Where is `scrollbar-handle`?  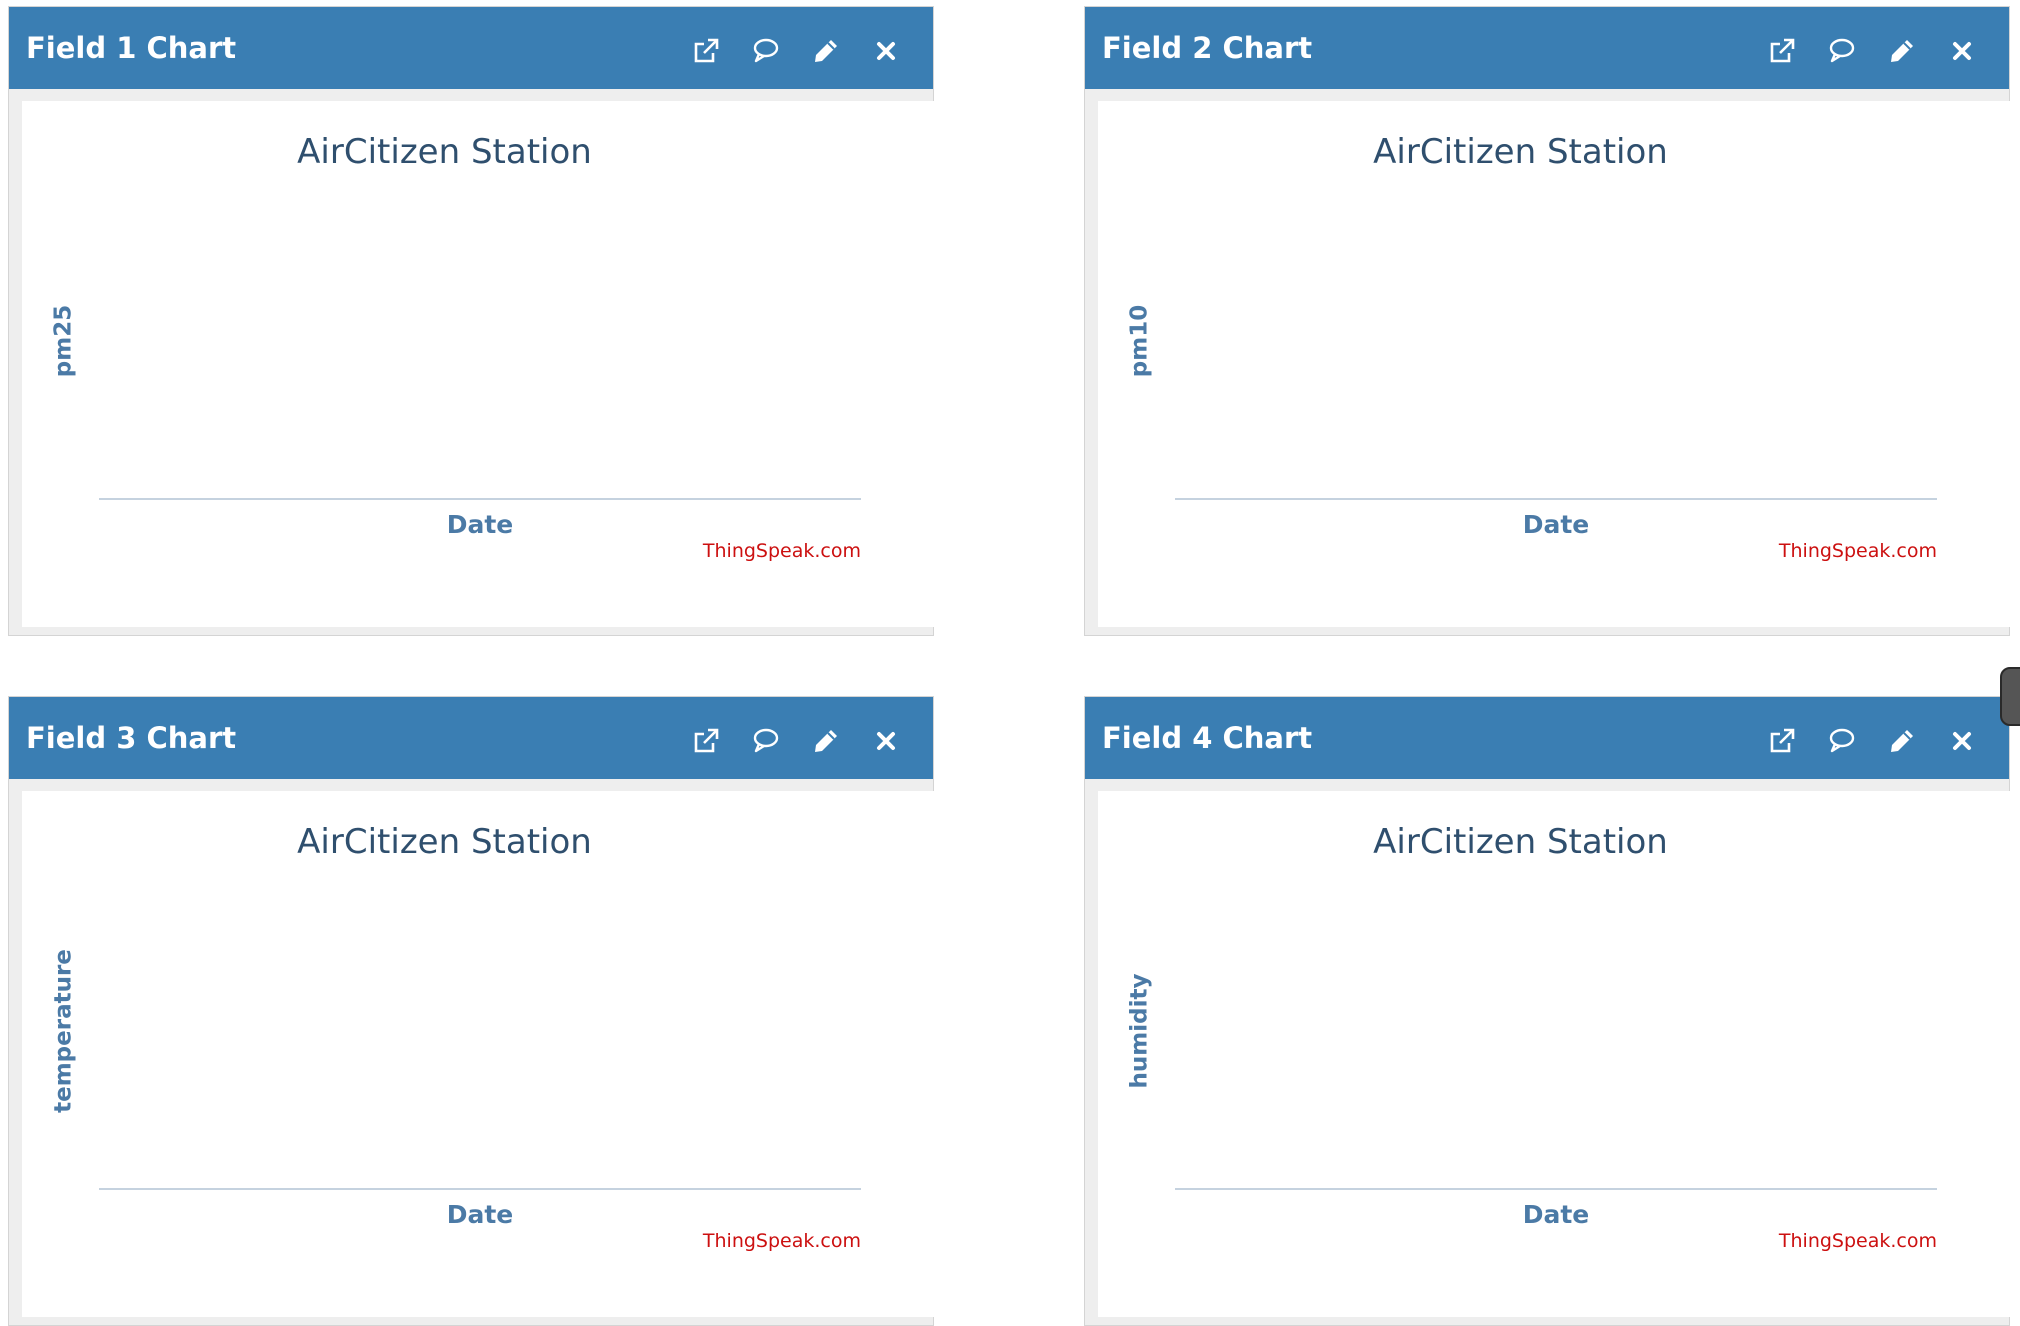 scrollbar-handle is located at coordinates (2010, 696).